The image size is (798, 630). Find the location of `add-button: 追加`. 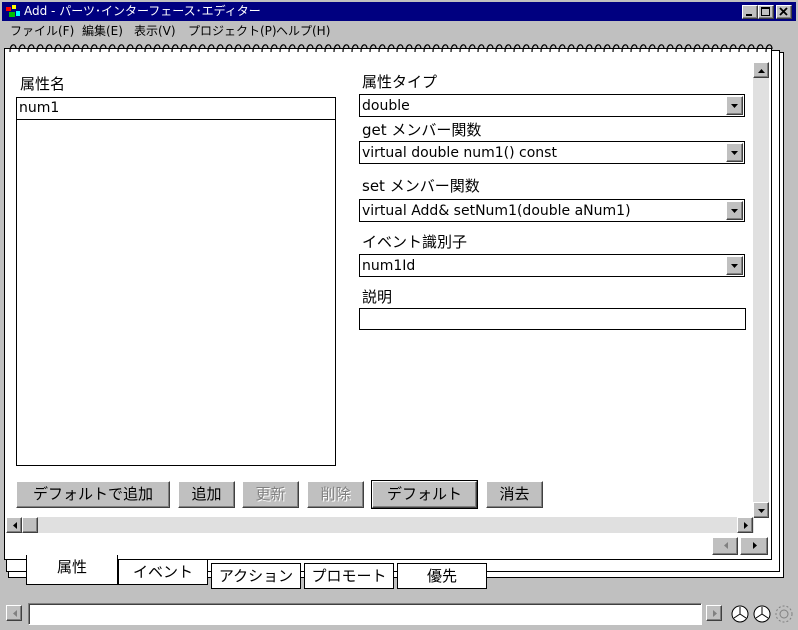

add-button: 追加 is located at coordinates (206, 494).